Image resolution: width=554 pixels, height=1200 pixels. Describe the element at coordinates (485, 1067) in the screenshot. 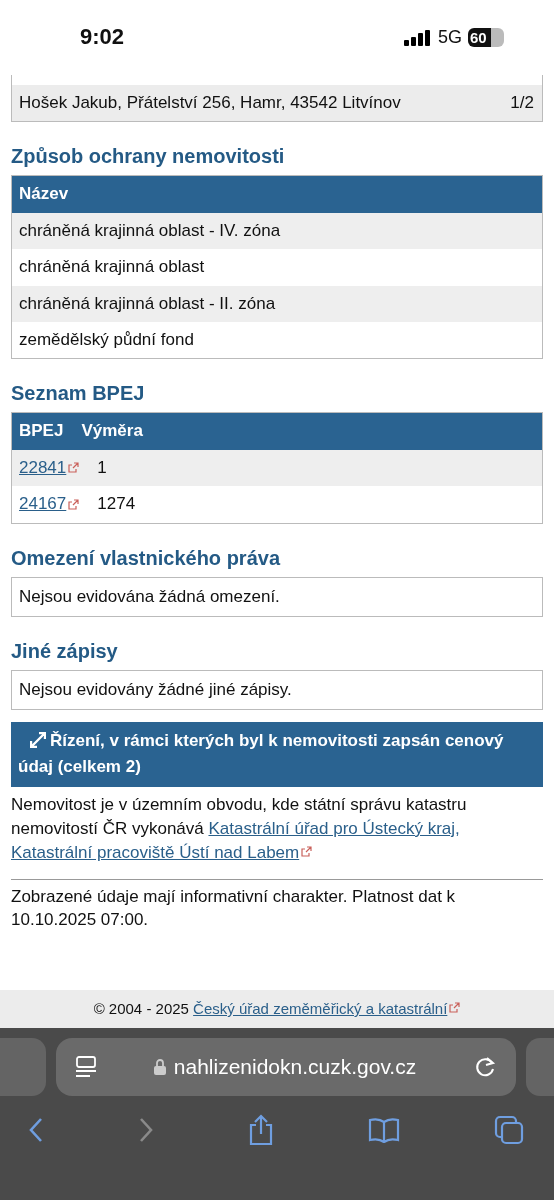

I see `reload-icon` at that location.